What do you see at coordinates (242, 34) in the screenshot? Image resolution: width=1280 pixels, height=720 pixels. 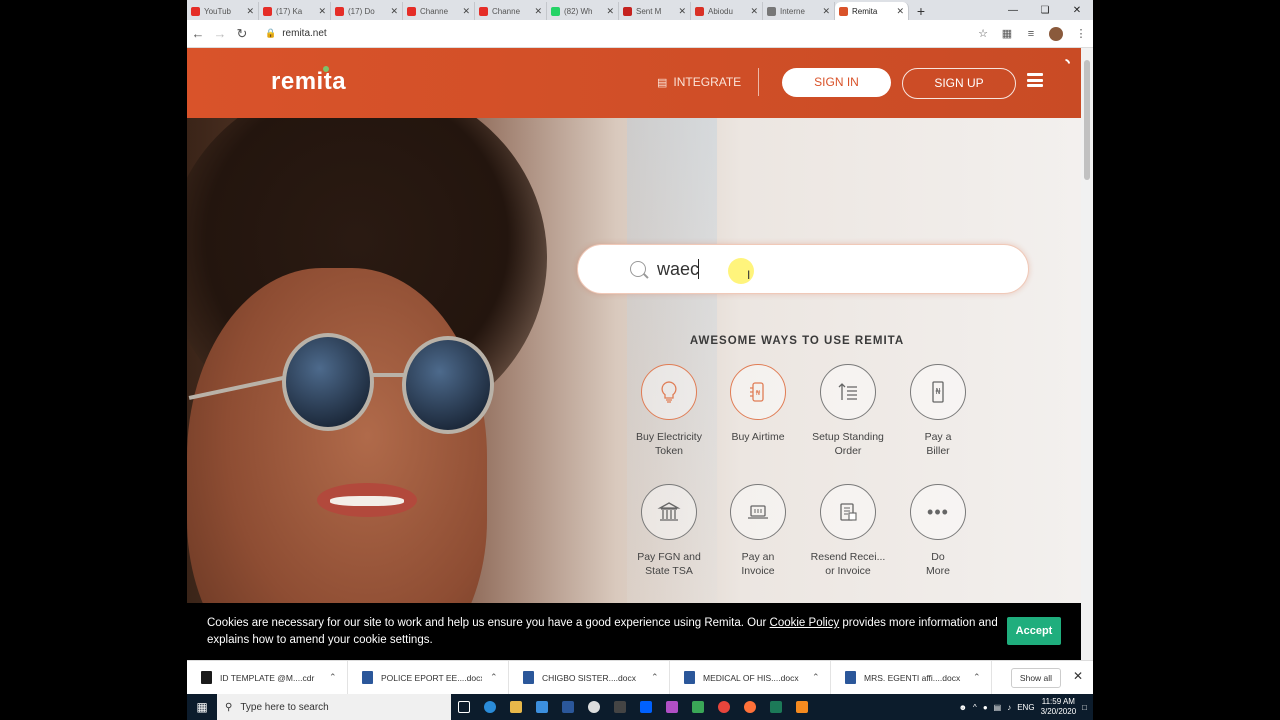 I see `reload-icon: ↻` at bounding box center [242, 34].